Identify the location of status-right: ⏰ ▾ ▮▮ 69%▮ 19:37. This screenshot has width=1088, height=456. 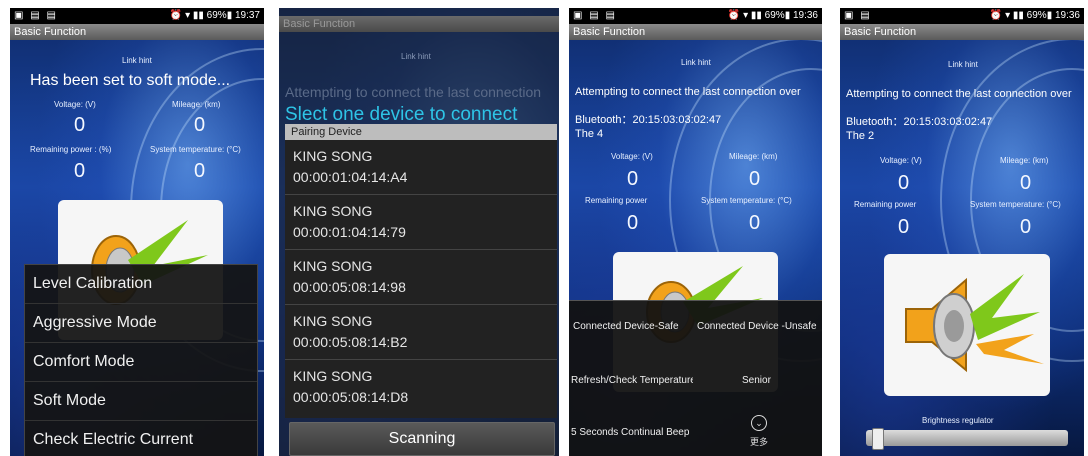
(214, 15).